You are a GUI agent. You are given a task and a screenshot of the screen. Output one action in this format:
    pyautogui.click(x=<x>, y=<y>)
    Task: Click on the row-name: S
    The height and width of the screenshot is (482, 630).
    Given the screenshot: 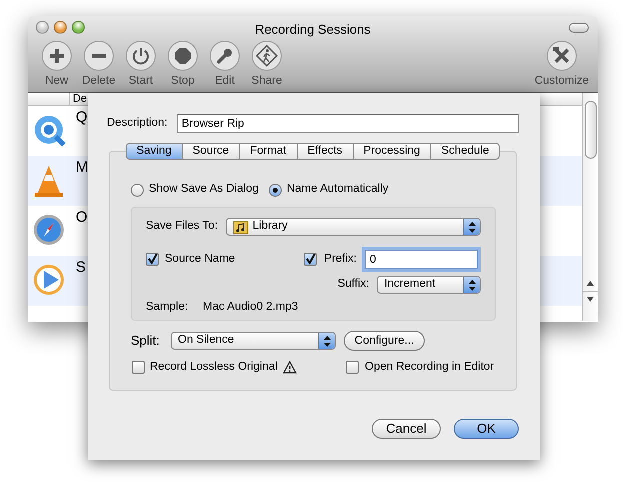 What is the action you would take?
    pyautogui.click(x=80, y=268)
    